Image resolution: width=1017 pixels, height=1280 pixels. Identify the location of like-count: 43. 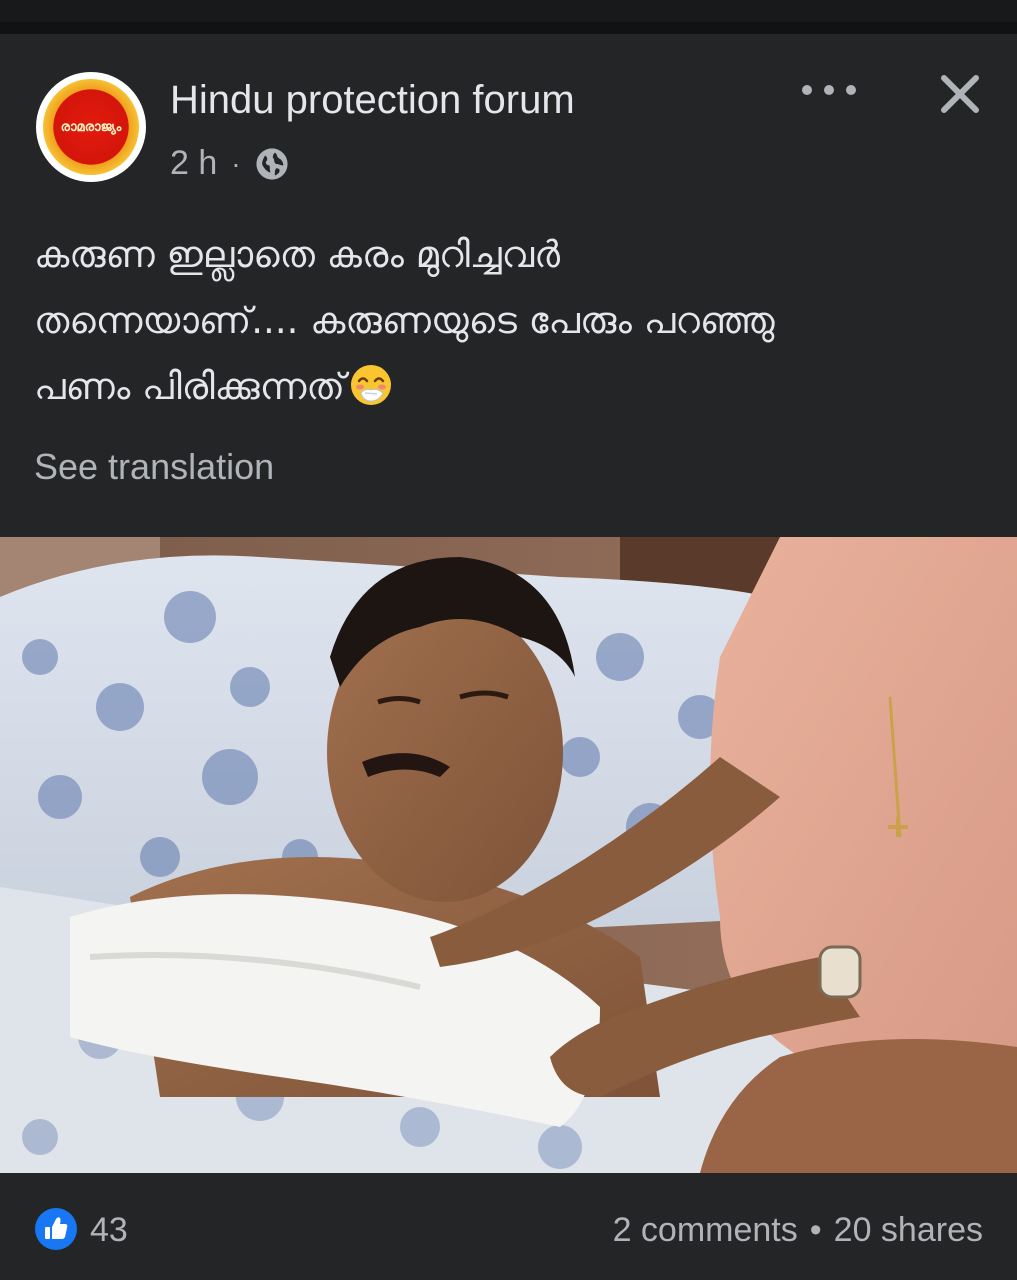
(109, 1230).